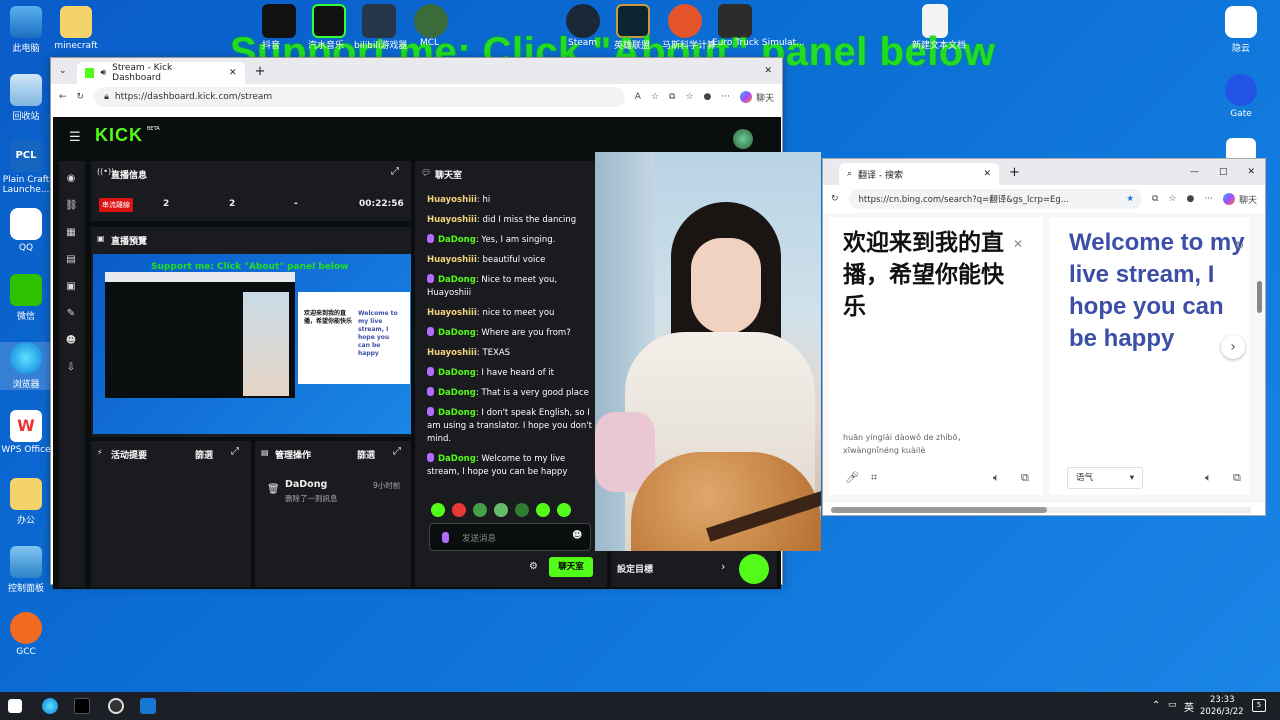  What do you see at coordinates (71, 341) in the screenshot?
I see `users-icon: ☻` at bounding box center [71, 341].